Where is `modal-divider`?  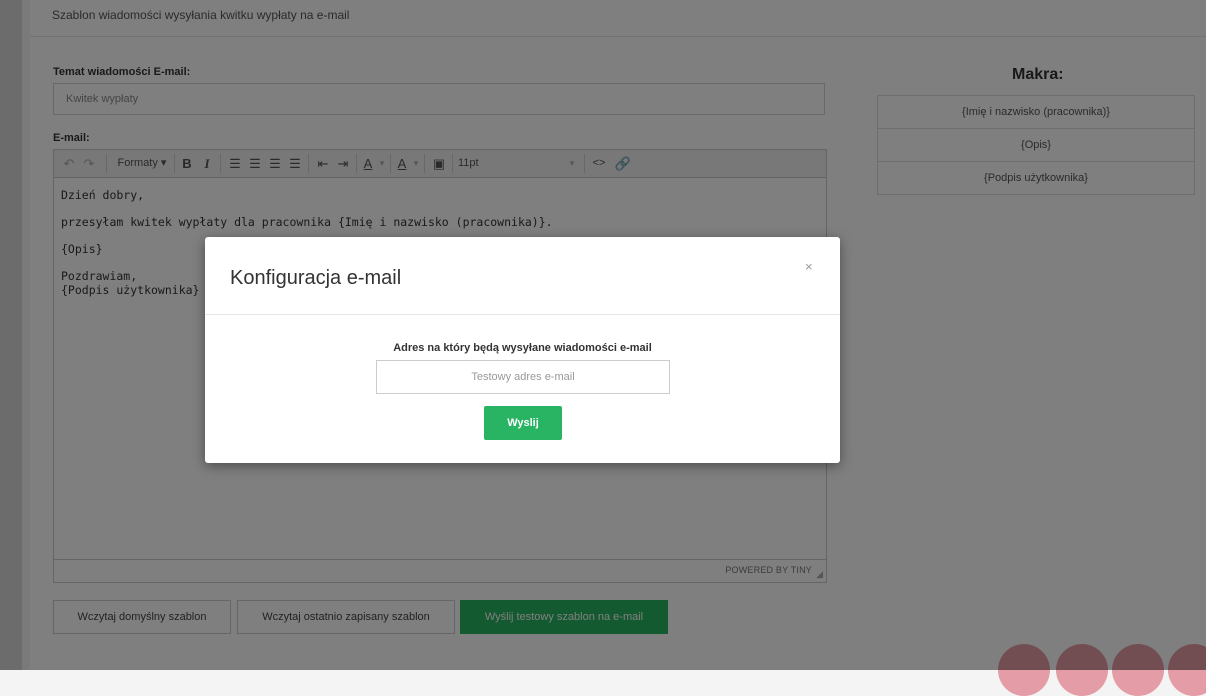
modal-divider is located at coordinates (522, 314).